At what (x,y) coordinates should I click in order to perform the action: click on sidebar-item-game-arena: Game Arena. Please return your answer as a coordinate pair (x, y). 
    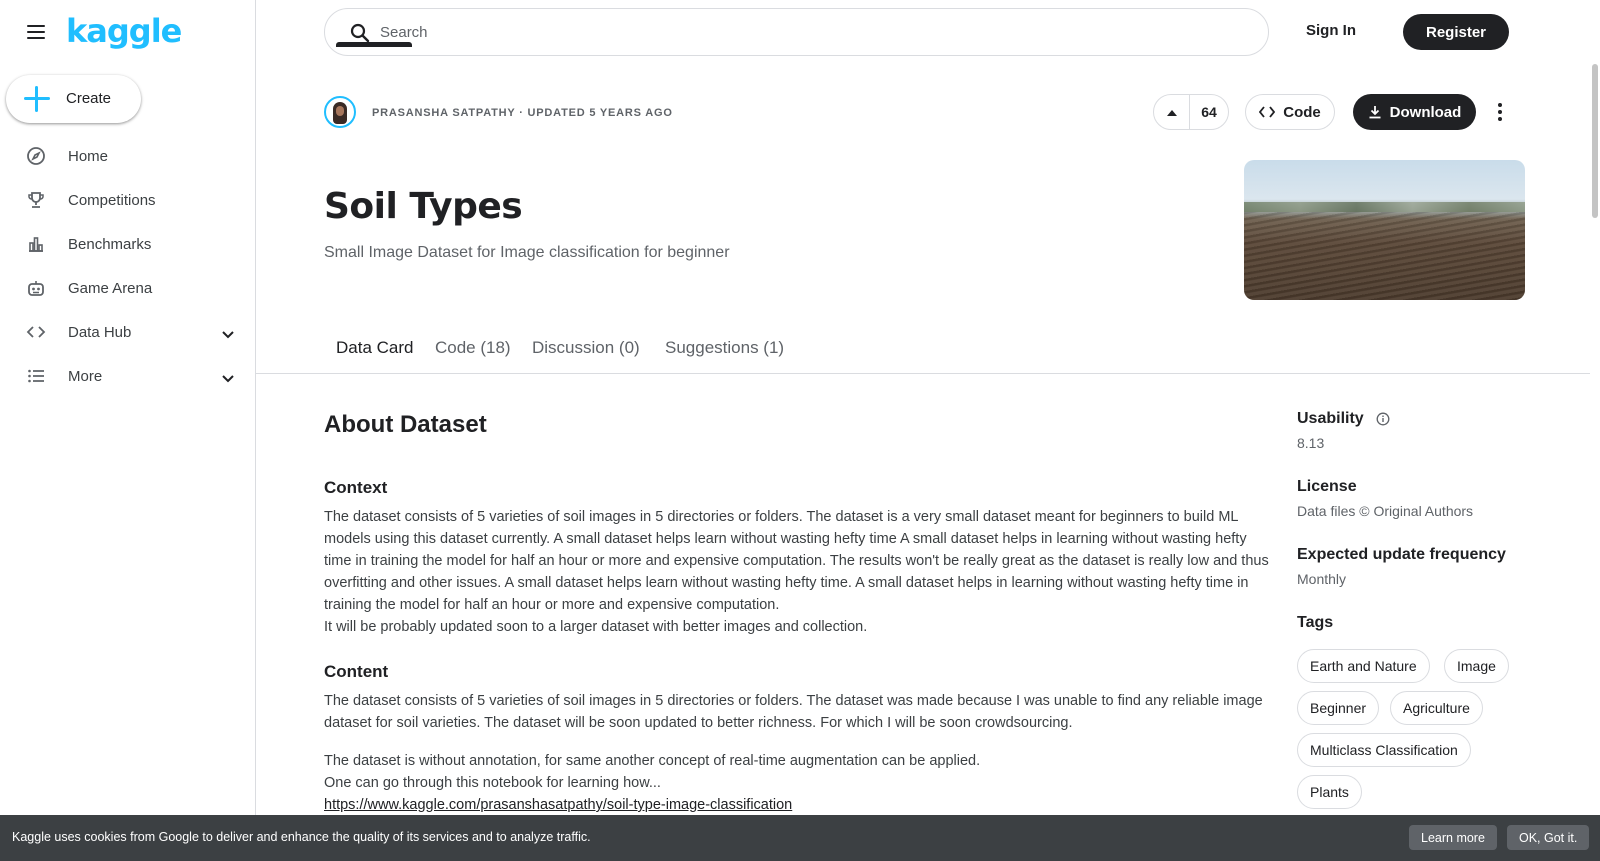
    Looking at the image, I should click on (128, 288).